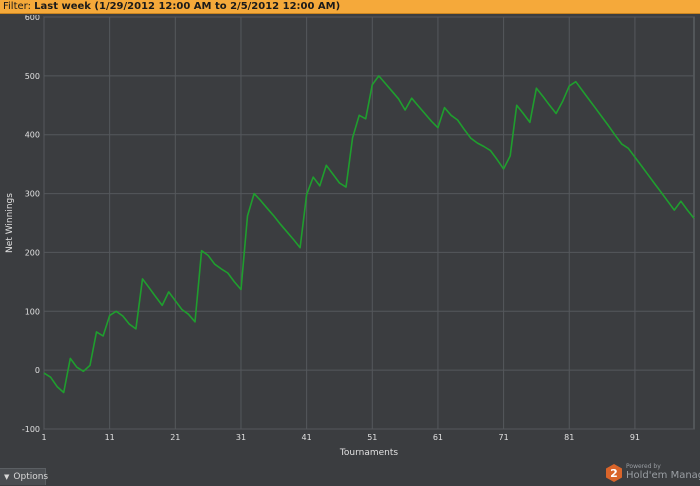 Image resolution: width=700 pixels, height=486 pixels. Describe the element at coordinates (10, 223) in the screenshot. I see `y-axis-title: Net Winnings` at that location.